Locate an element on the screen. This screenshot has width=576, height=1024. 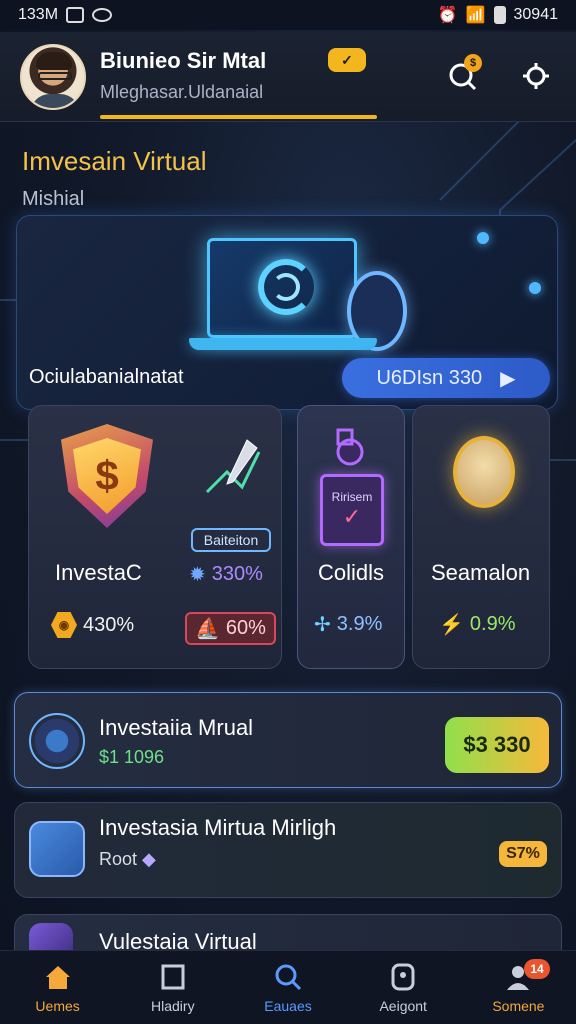
search-button: $ is located at coordinates (462, 75).